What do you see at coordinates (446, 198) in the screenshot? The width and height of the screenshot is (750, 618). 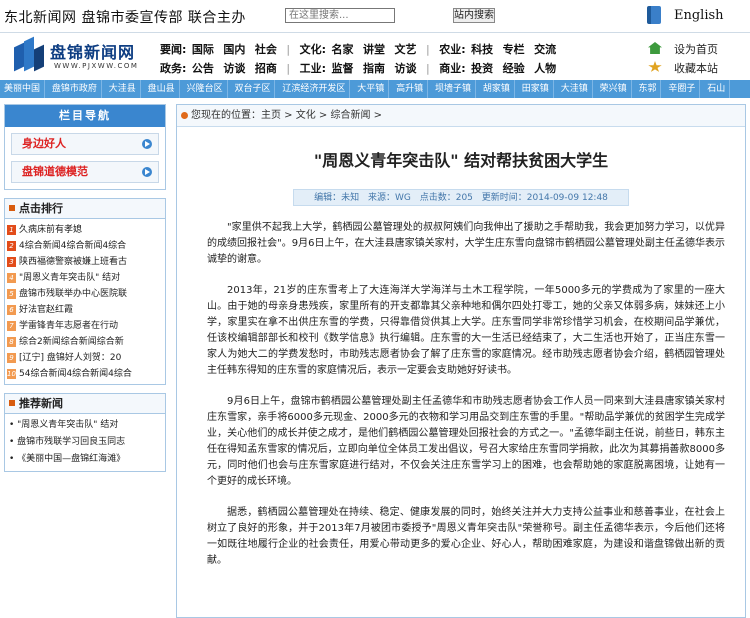 I see `meta-clicks: 点击数：205` at bounding box center [446, 198].